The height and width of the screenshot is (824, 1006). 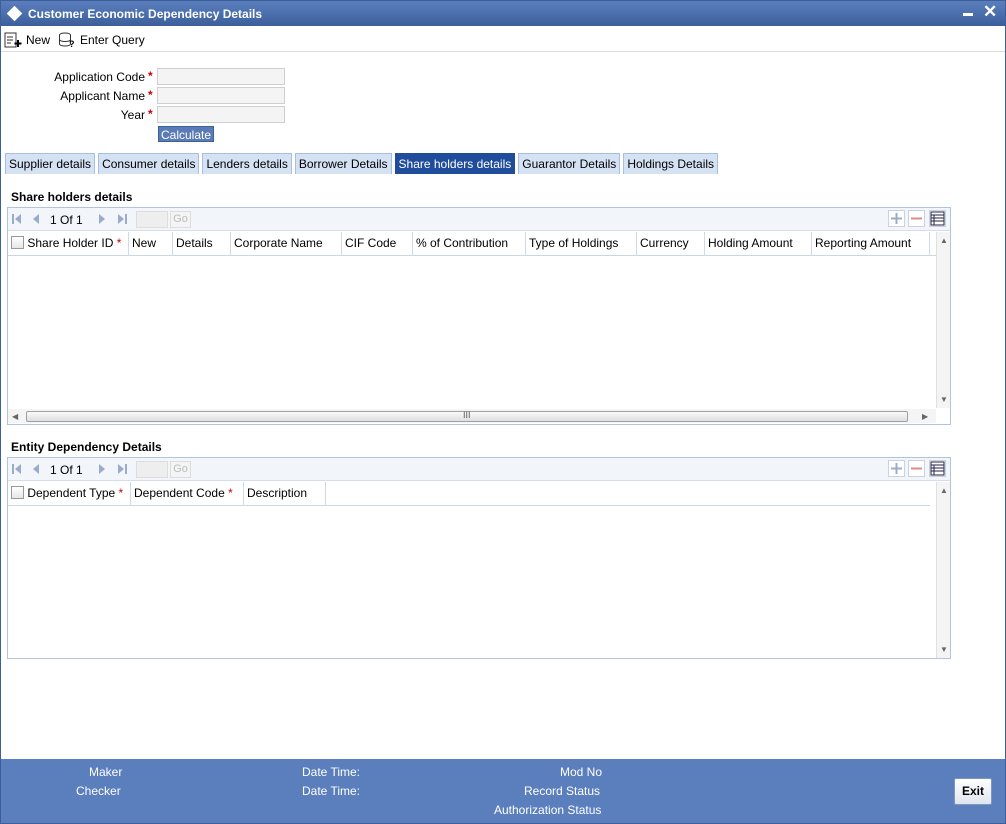 I want to click on horizontal-scroll-thumb: III, so click(x=467, y=416).